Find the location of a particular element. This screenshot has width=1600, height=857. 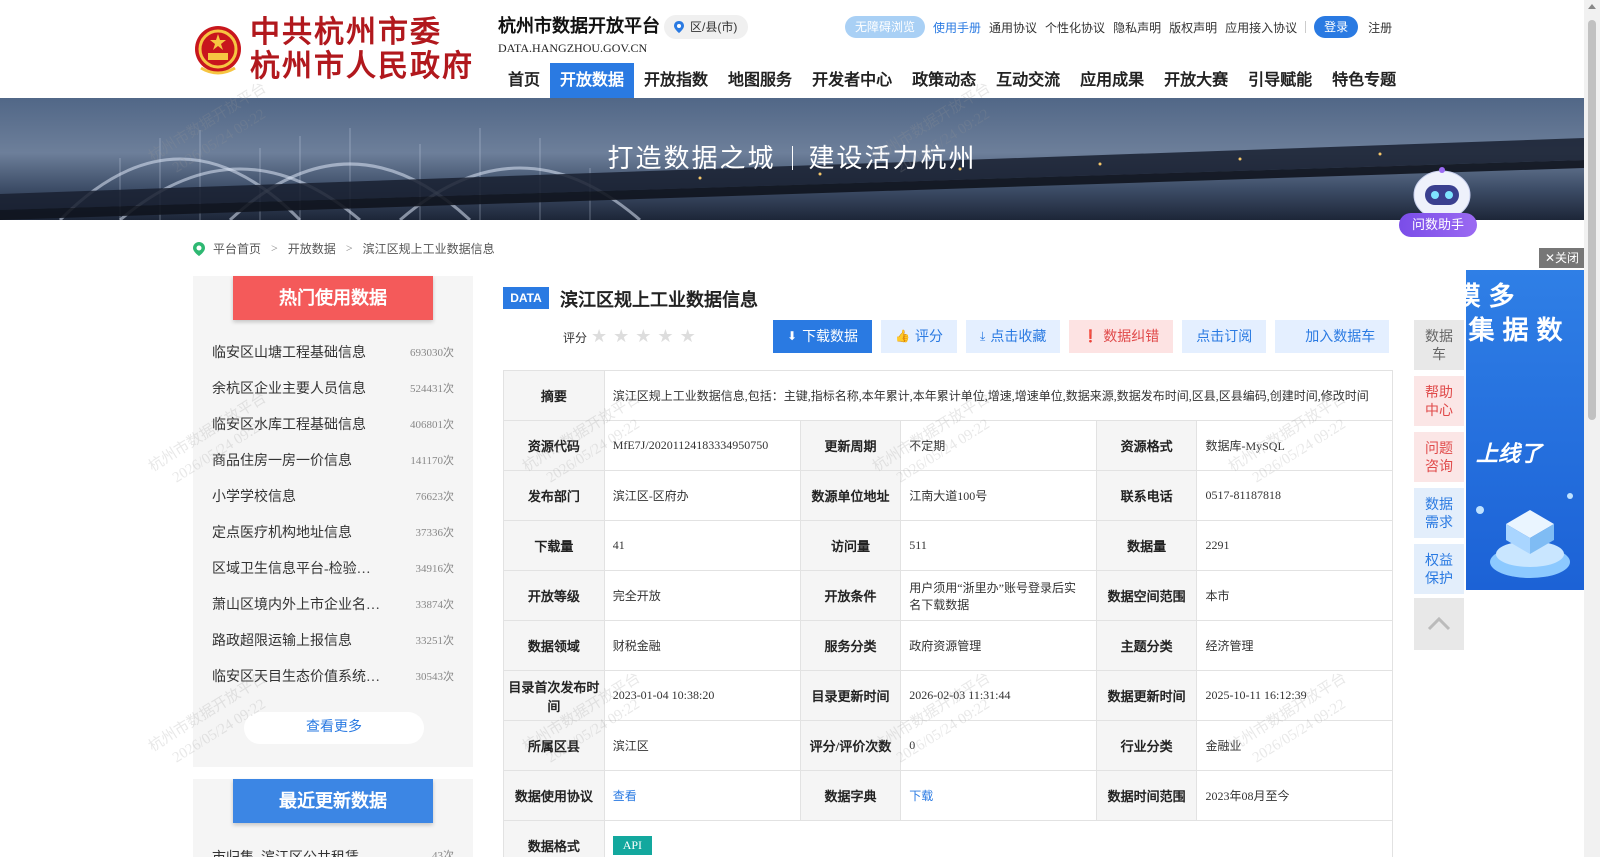

list-item: 临安区山塘工程基础信息 693030次 is located at coordinates (333, 352).